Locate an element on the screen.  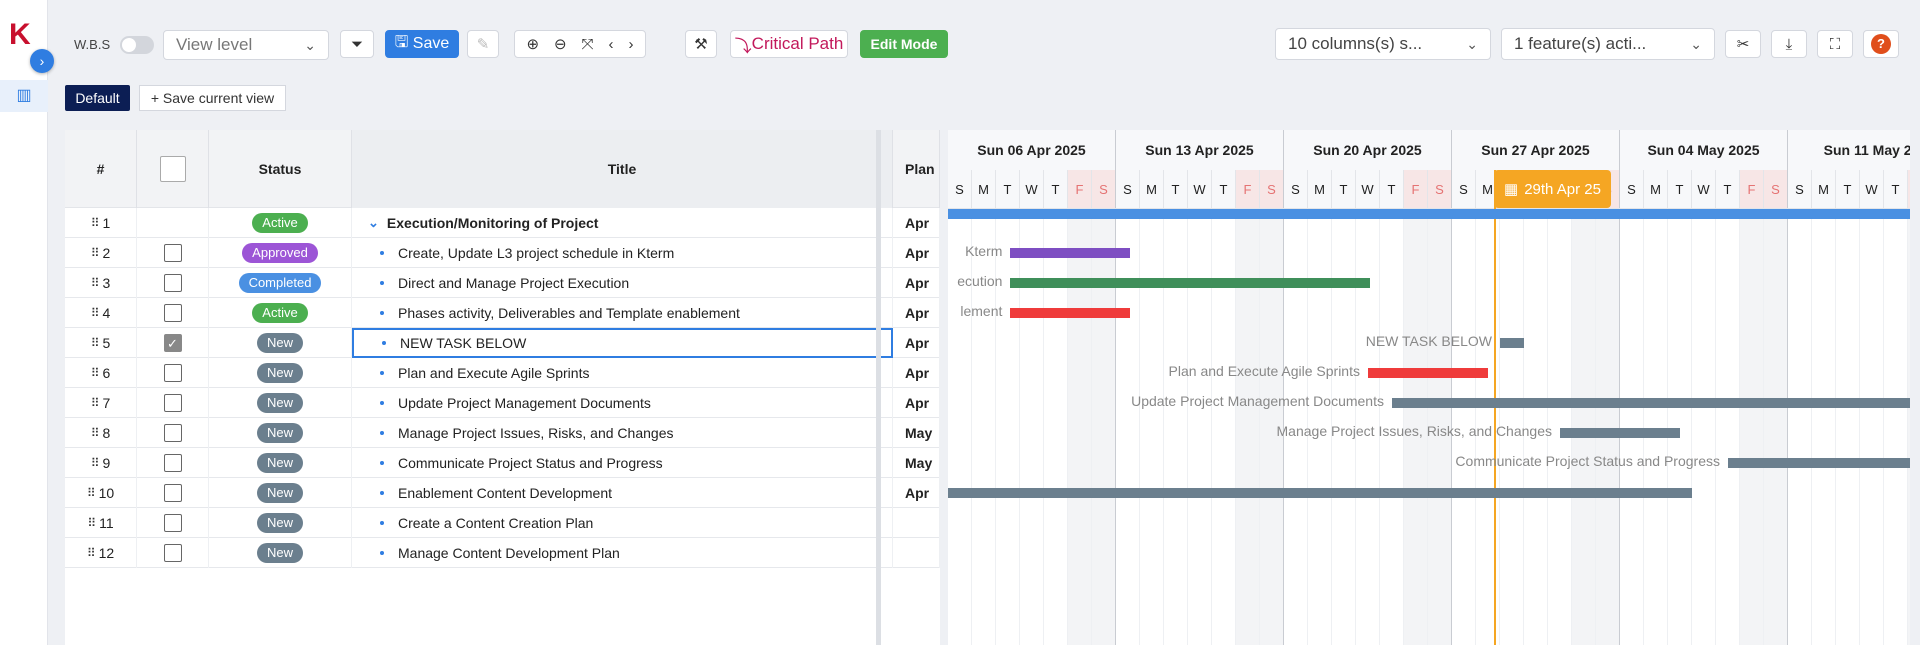
table-row: ⠿ 5 ✓ New NEW TASK BELOW Apr is located at coordinates (502, 343).